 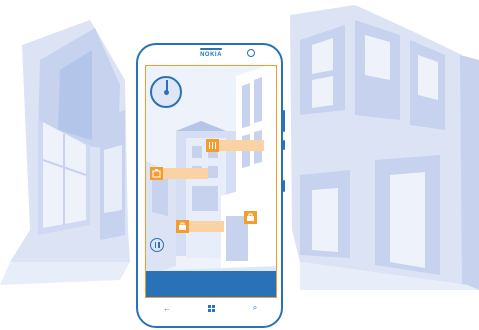 What do you see at coordinates (156, 173) in the screenshot?
I see `lodging-icon` at bounding box center [156, 173].